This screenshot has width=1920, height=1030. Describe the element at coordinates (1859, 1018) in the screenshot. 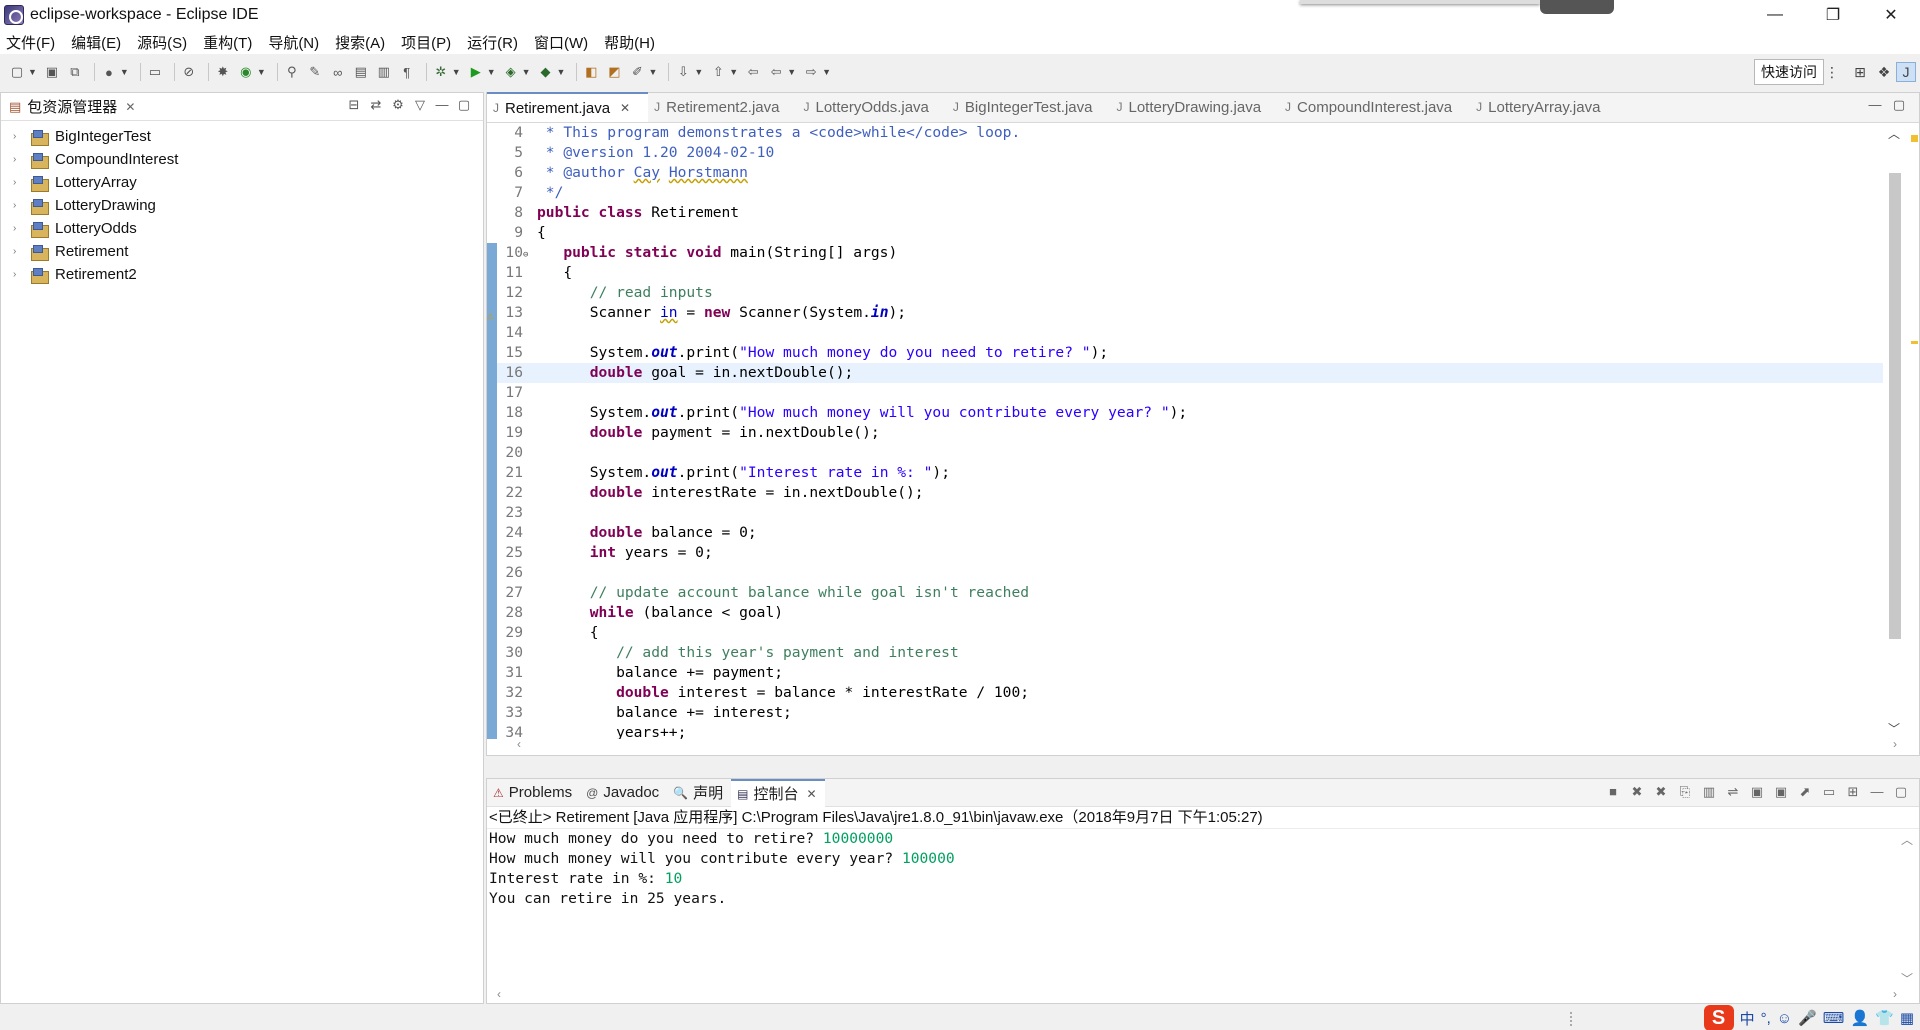

I see `ime-user-icon: 👤` at that location.